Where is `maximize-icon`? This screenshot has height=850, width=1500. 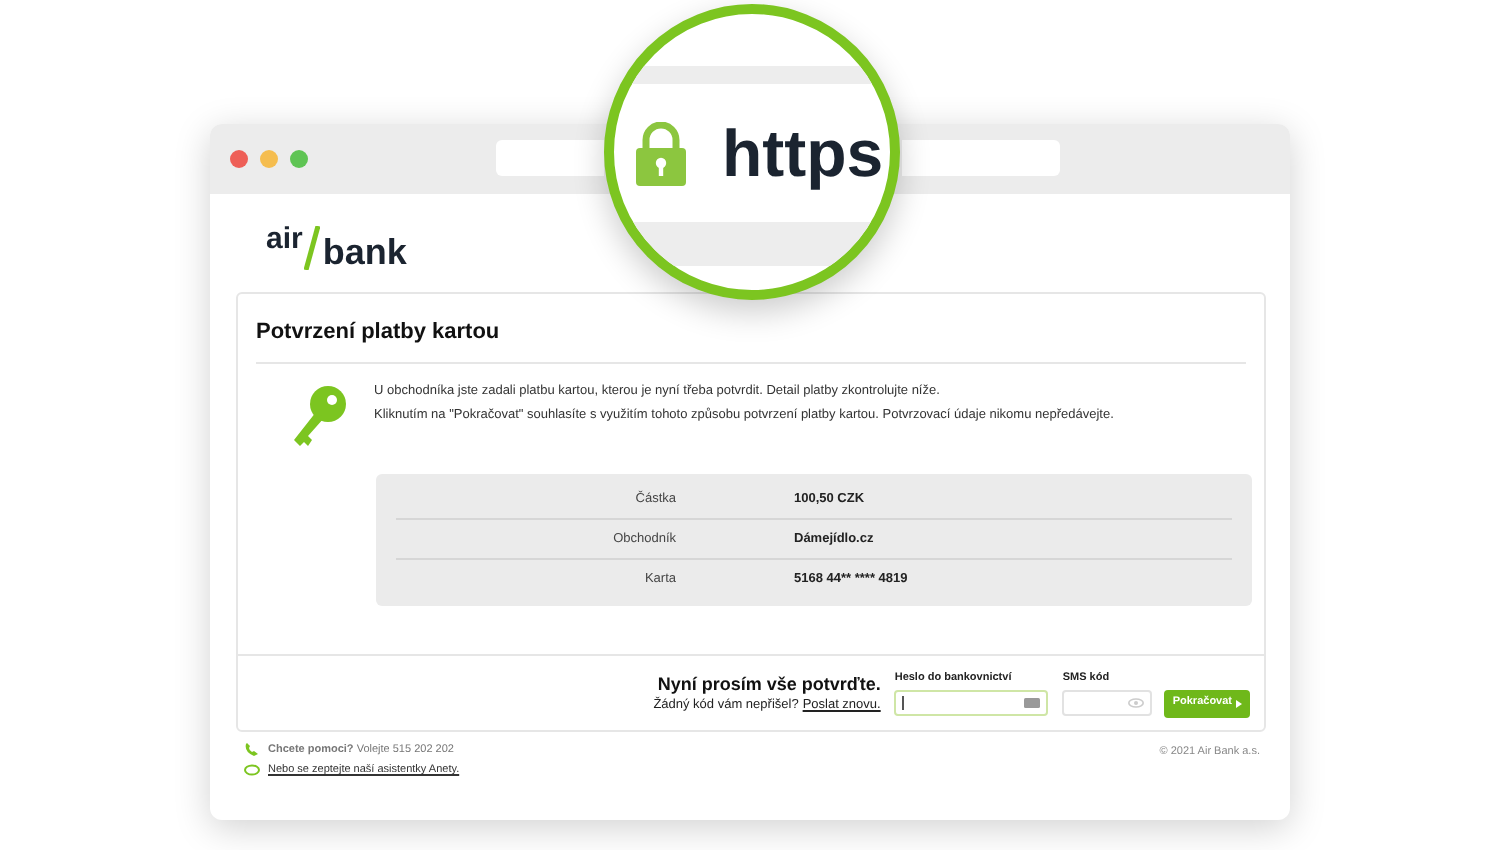
maximize-icon is located at coordinates (299, 159).